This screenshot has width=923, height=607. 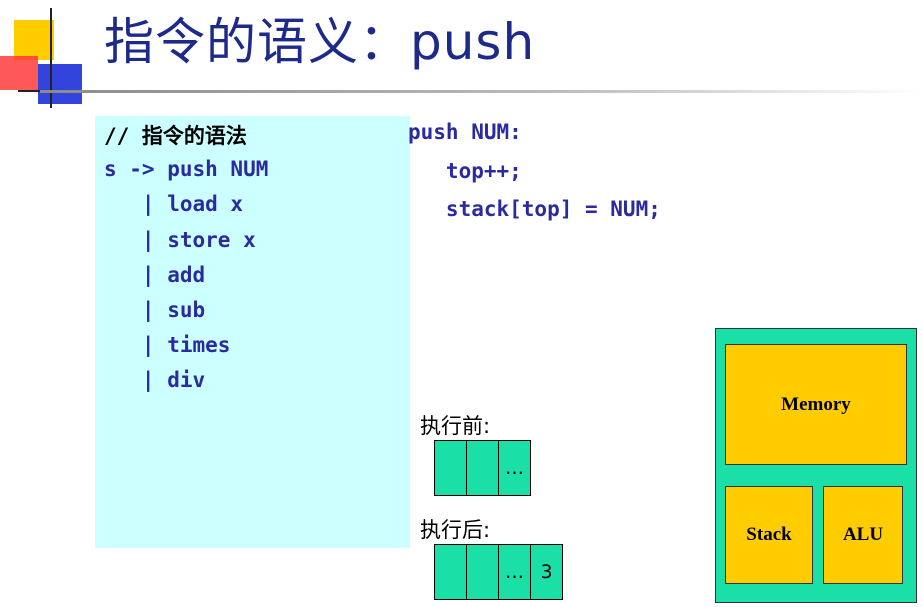 What do you see at coordinates (863, 535) in the screenshot?
I see `alu-box: ALU` at bounding box center [863, 535].